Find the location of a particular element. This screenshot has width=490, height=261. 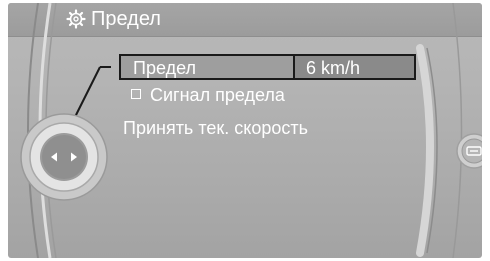

gear-icon is located at coordinates (76, 19).